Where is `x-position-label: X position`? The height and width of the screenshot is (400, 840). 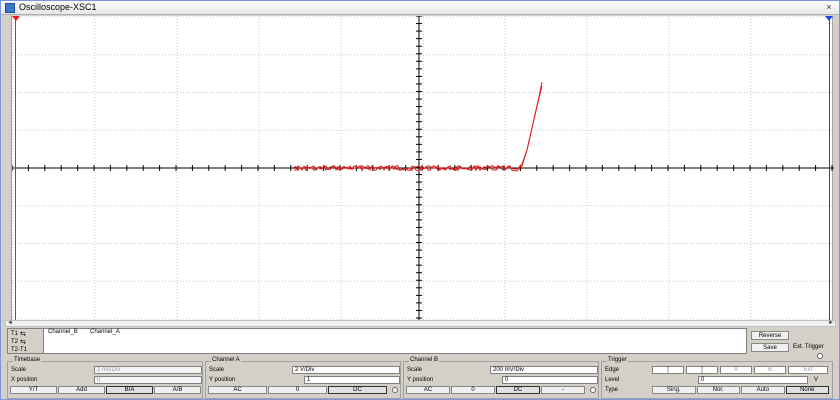 x-position-label: X position is located at coordinates (24, 380).